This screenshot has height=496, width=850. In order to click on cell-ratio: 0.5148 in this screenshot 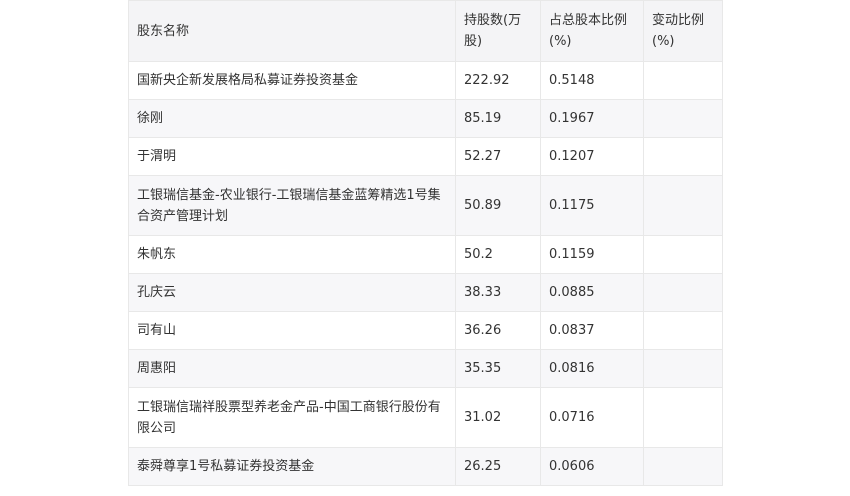, I will do `click(592, 80)`.